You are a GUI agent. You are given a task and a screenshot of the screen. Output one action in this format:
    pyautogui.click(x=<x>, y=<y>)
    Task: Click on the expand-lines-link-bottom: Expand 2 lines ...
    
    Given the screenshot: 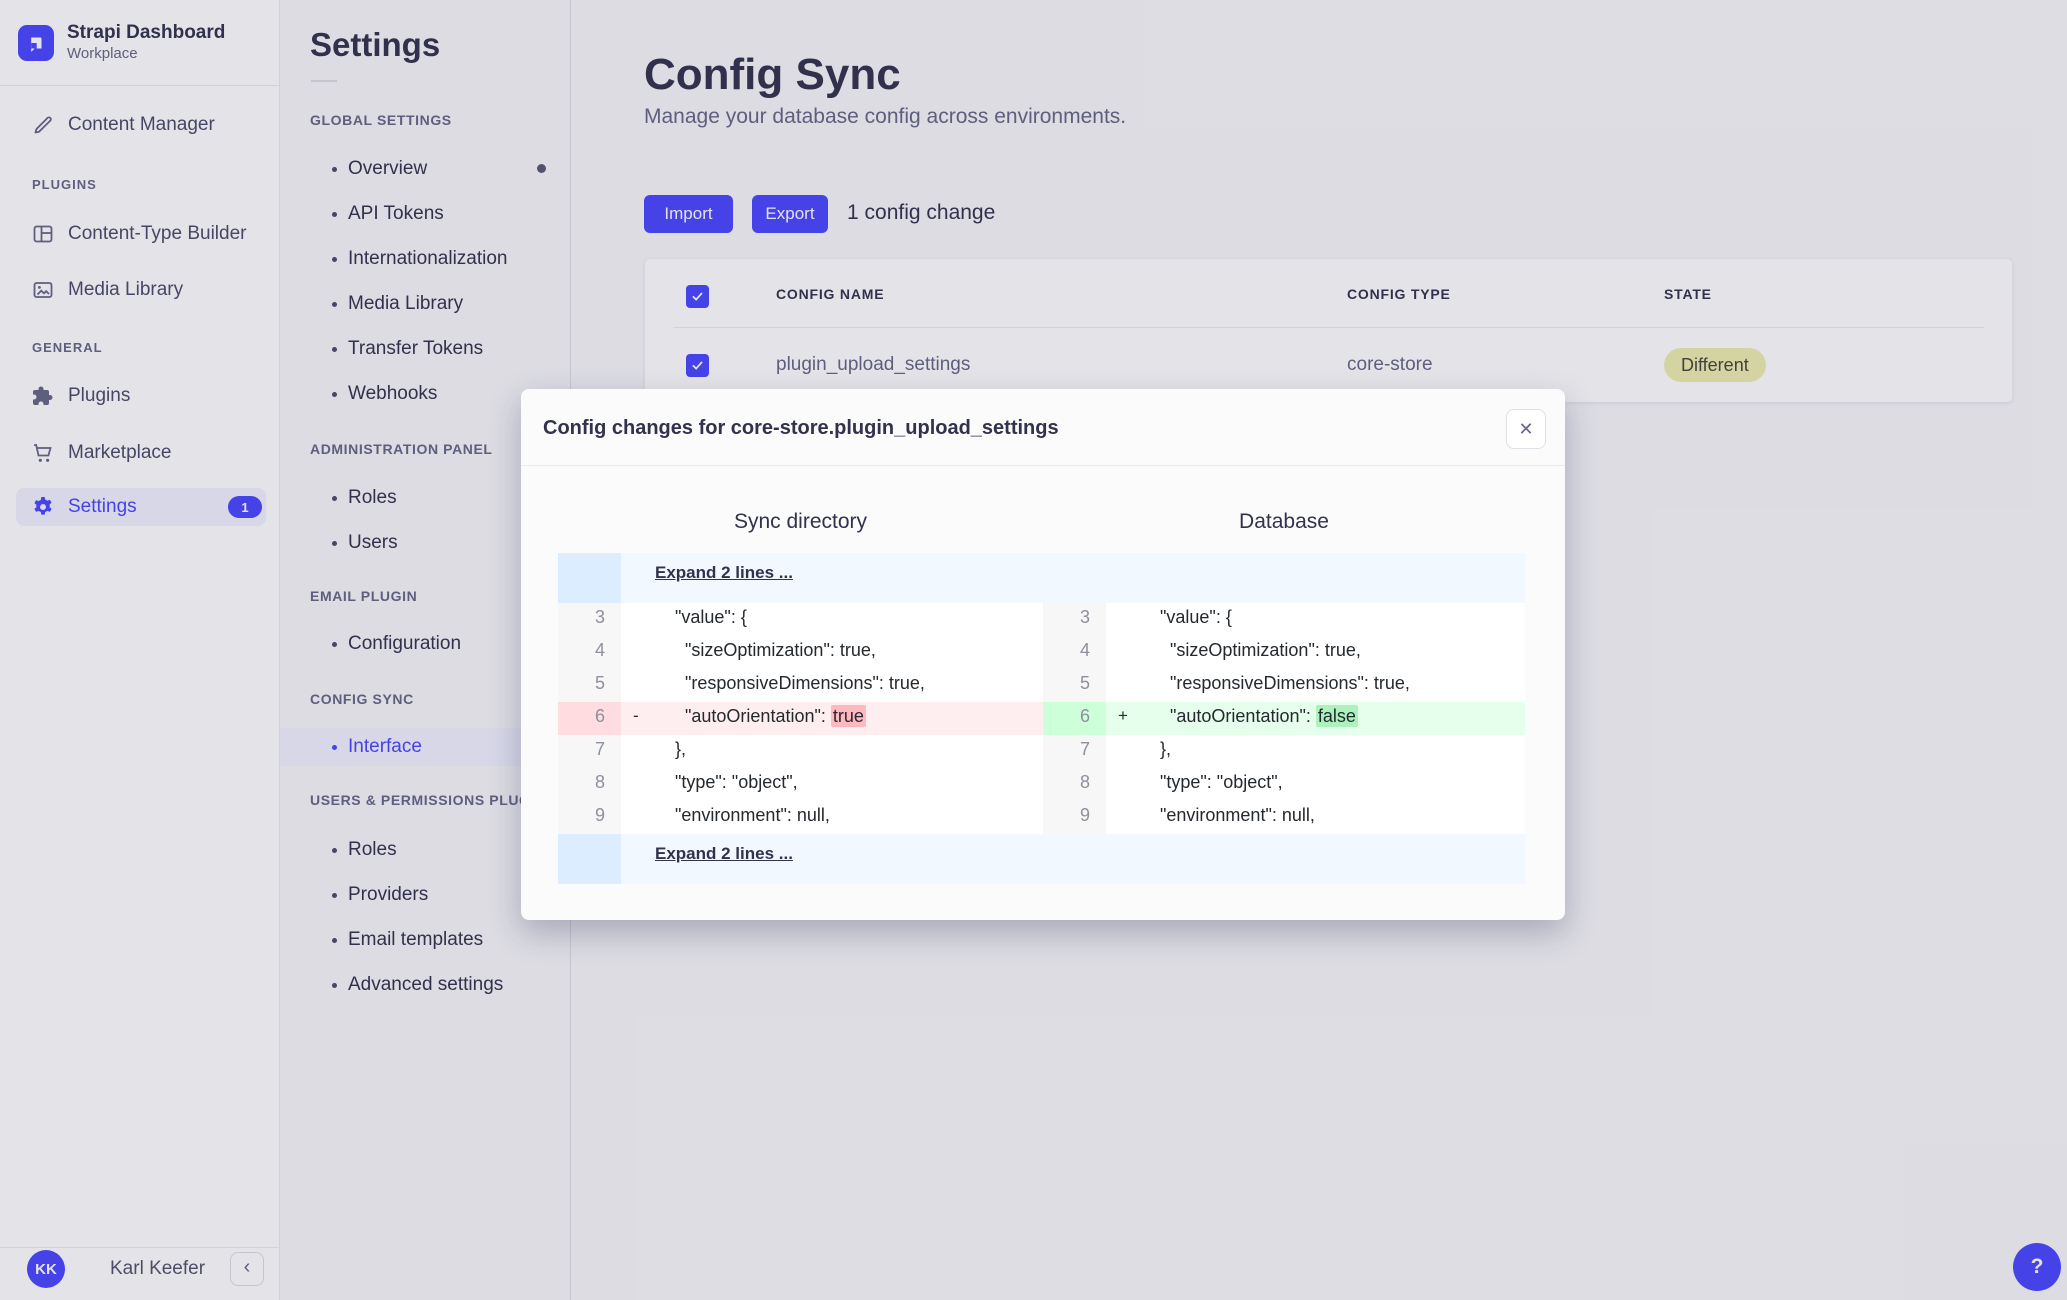 What is the action you would take?
    pyautogui.click(x=724, y=854)
    